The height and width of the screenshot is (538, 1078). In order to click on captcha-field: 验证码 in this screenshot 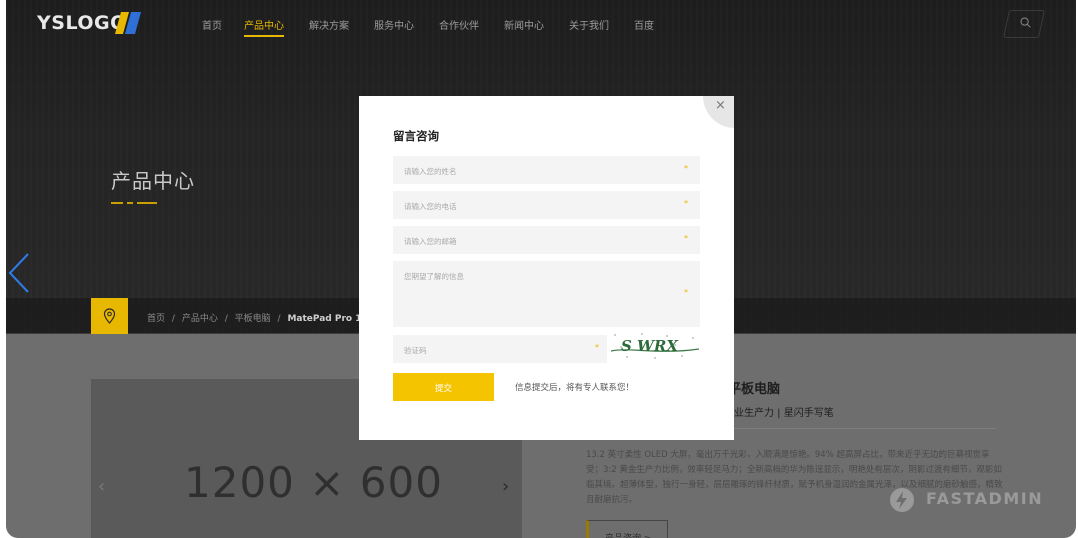, I will do `click(500, 349)`.